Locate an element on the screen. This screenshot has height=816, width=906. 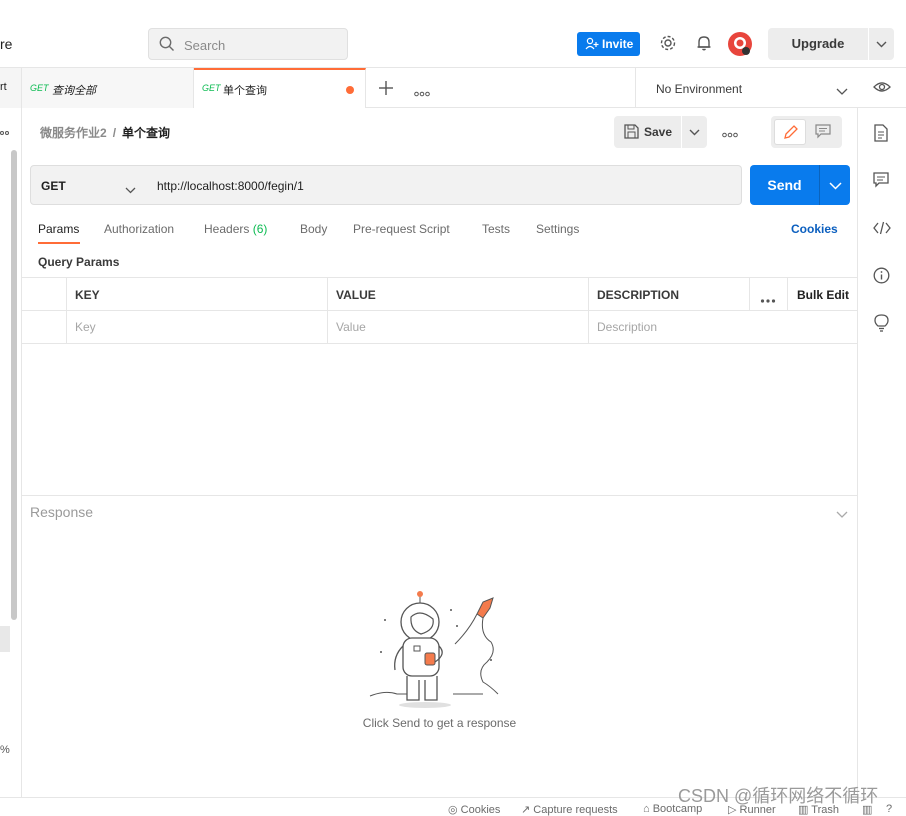
pencil-icon is located at coordinates (791, 133).